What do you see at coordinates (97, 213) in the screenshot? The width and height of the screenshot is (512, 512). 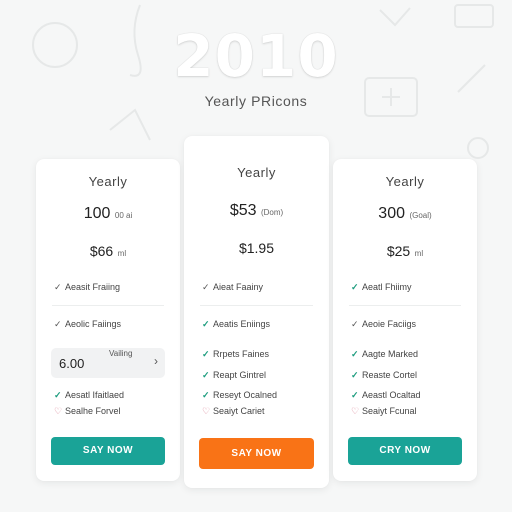 I see `price-value: 100` at bounding box center [97, 213].